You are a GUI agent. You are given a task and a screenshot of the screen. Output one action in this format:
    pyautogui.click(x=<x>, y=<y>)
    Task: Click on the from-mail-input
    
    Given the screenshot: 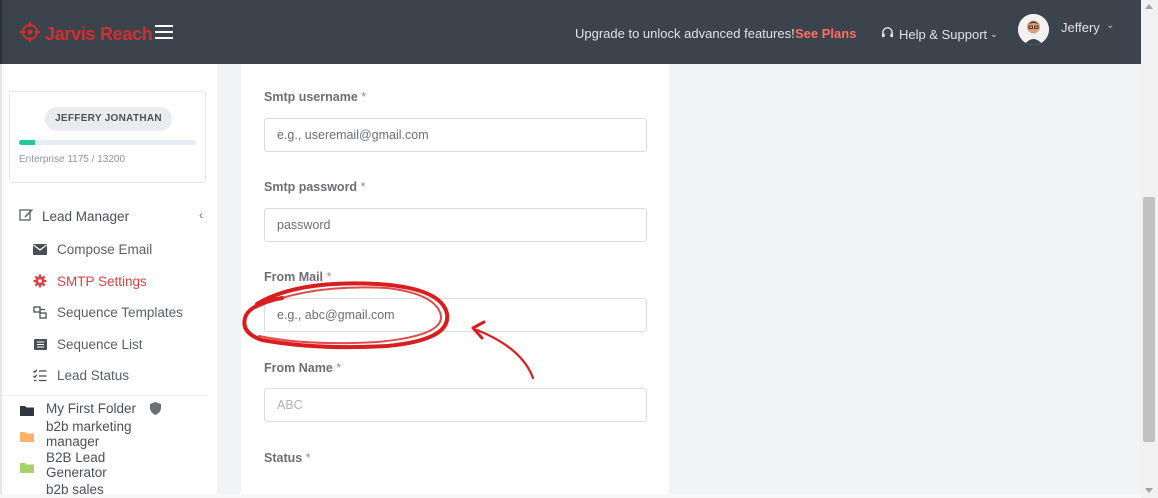 What is the action you would take?
    pyautogui.click(x=455, y=315)
    